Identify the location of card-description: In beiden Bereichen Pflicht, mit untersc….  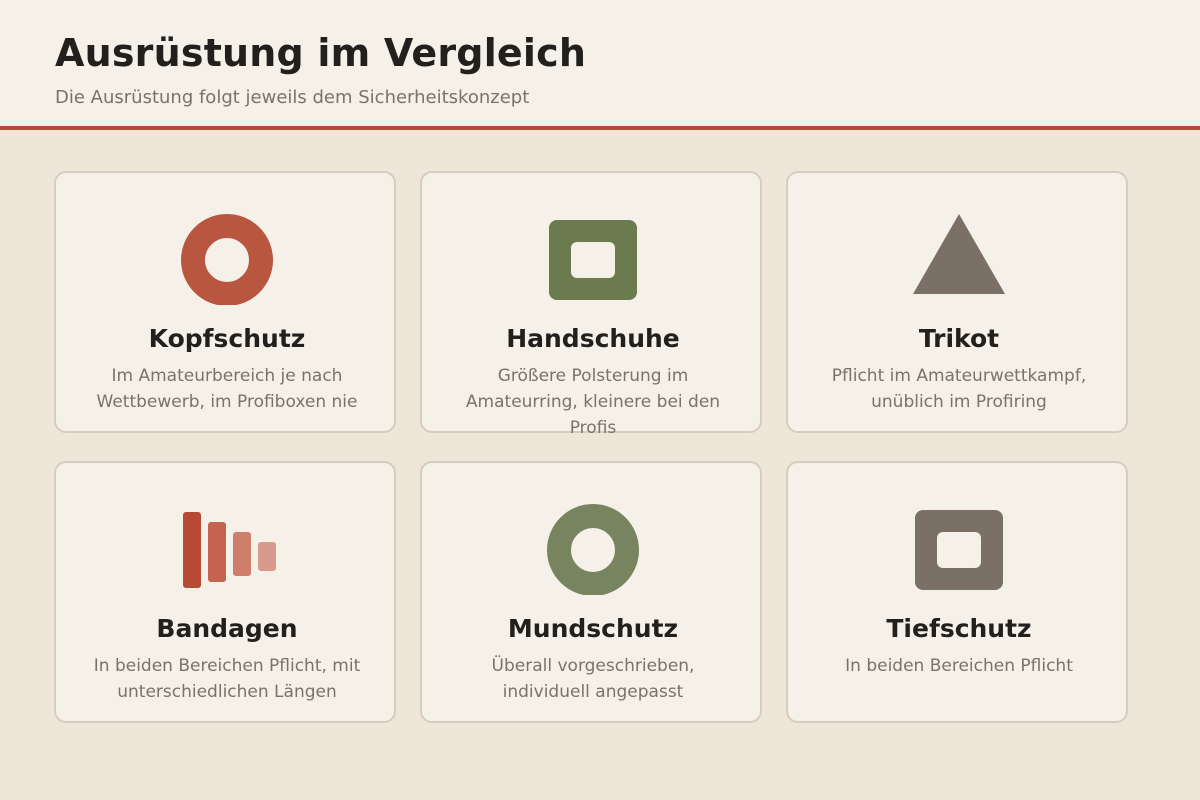
(227, 679).